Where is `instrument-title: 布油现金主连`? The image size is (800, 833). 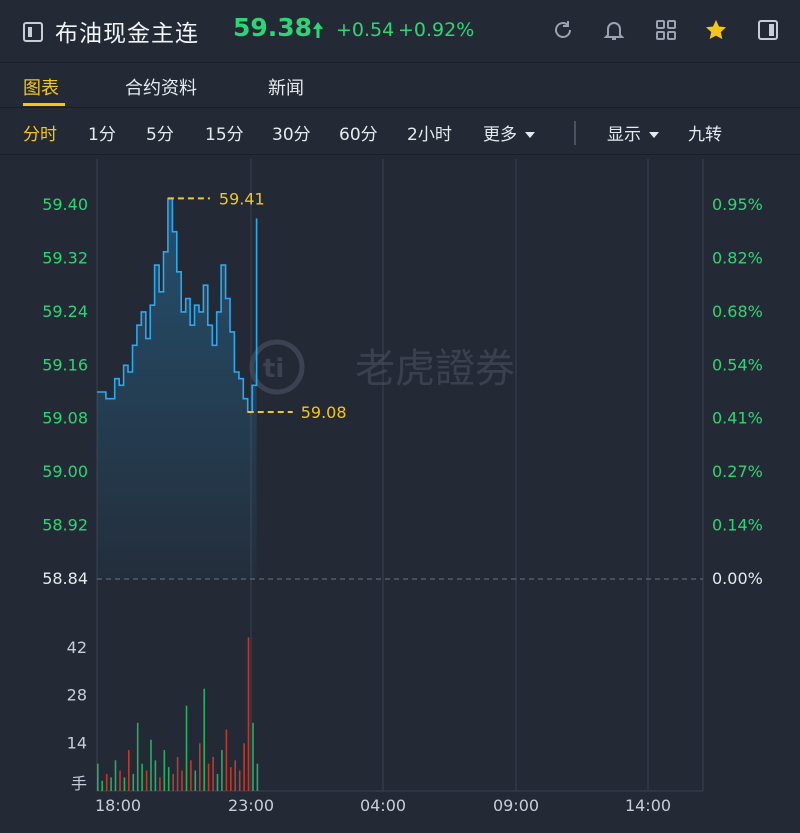 instrument-title: 布油现金主连 is located at coordinates (127, 34).